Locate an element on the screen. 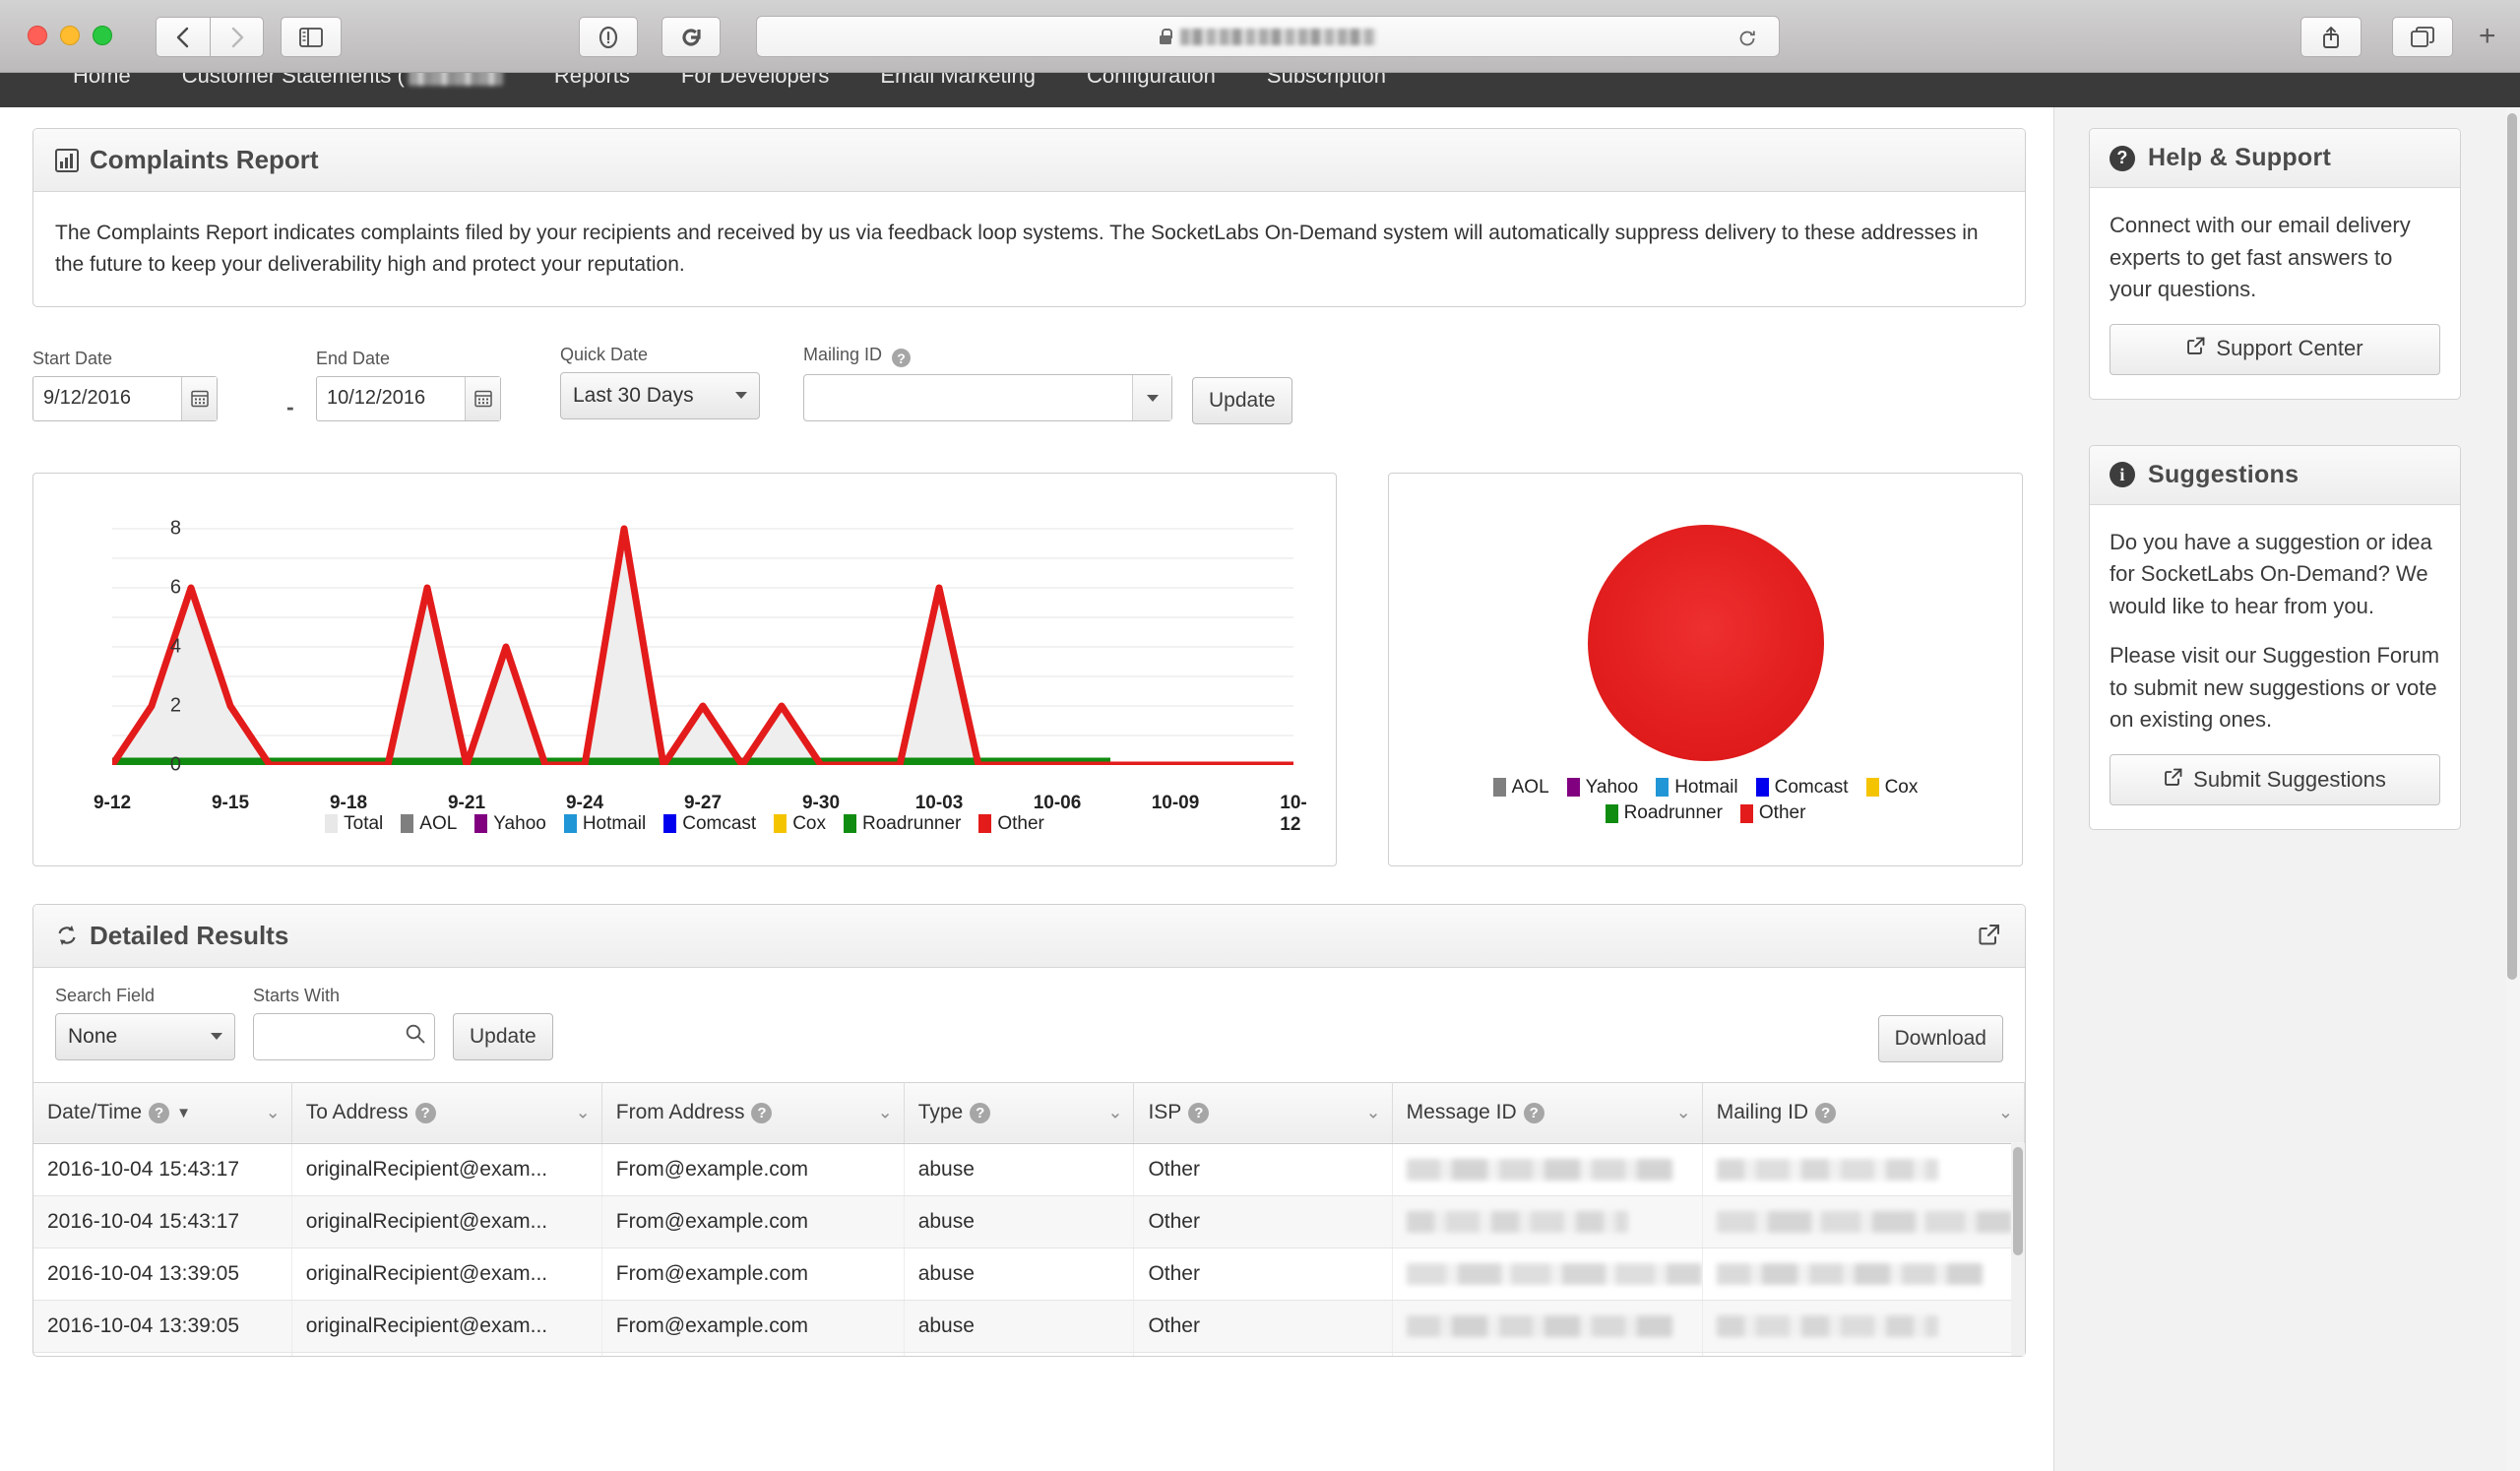  legend-item: AOL is located at coordinates (1520, 788).